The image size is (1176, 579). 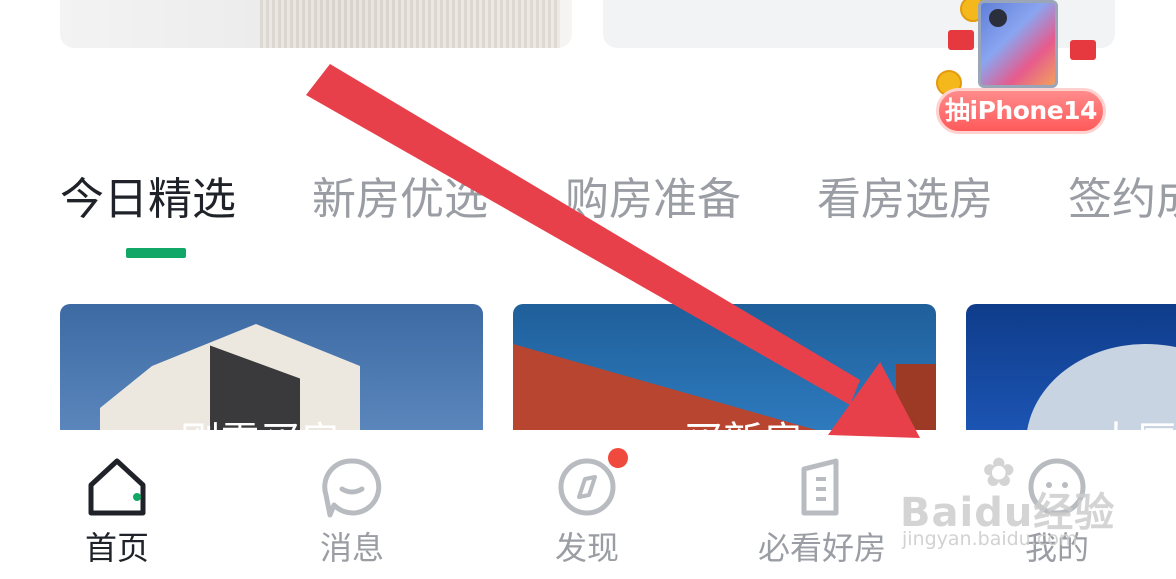 I want to click on tab-today-picks: 今日精选, so click(x=148, y=200).